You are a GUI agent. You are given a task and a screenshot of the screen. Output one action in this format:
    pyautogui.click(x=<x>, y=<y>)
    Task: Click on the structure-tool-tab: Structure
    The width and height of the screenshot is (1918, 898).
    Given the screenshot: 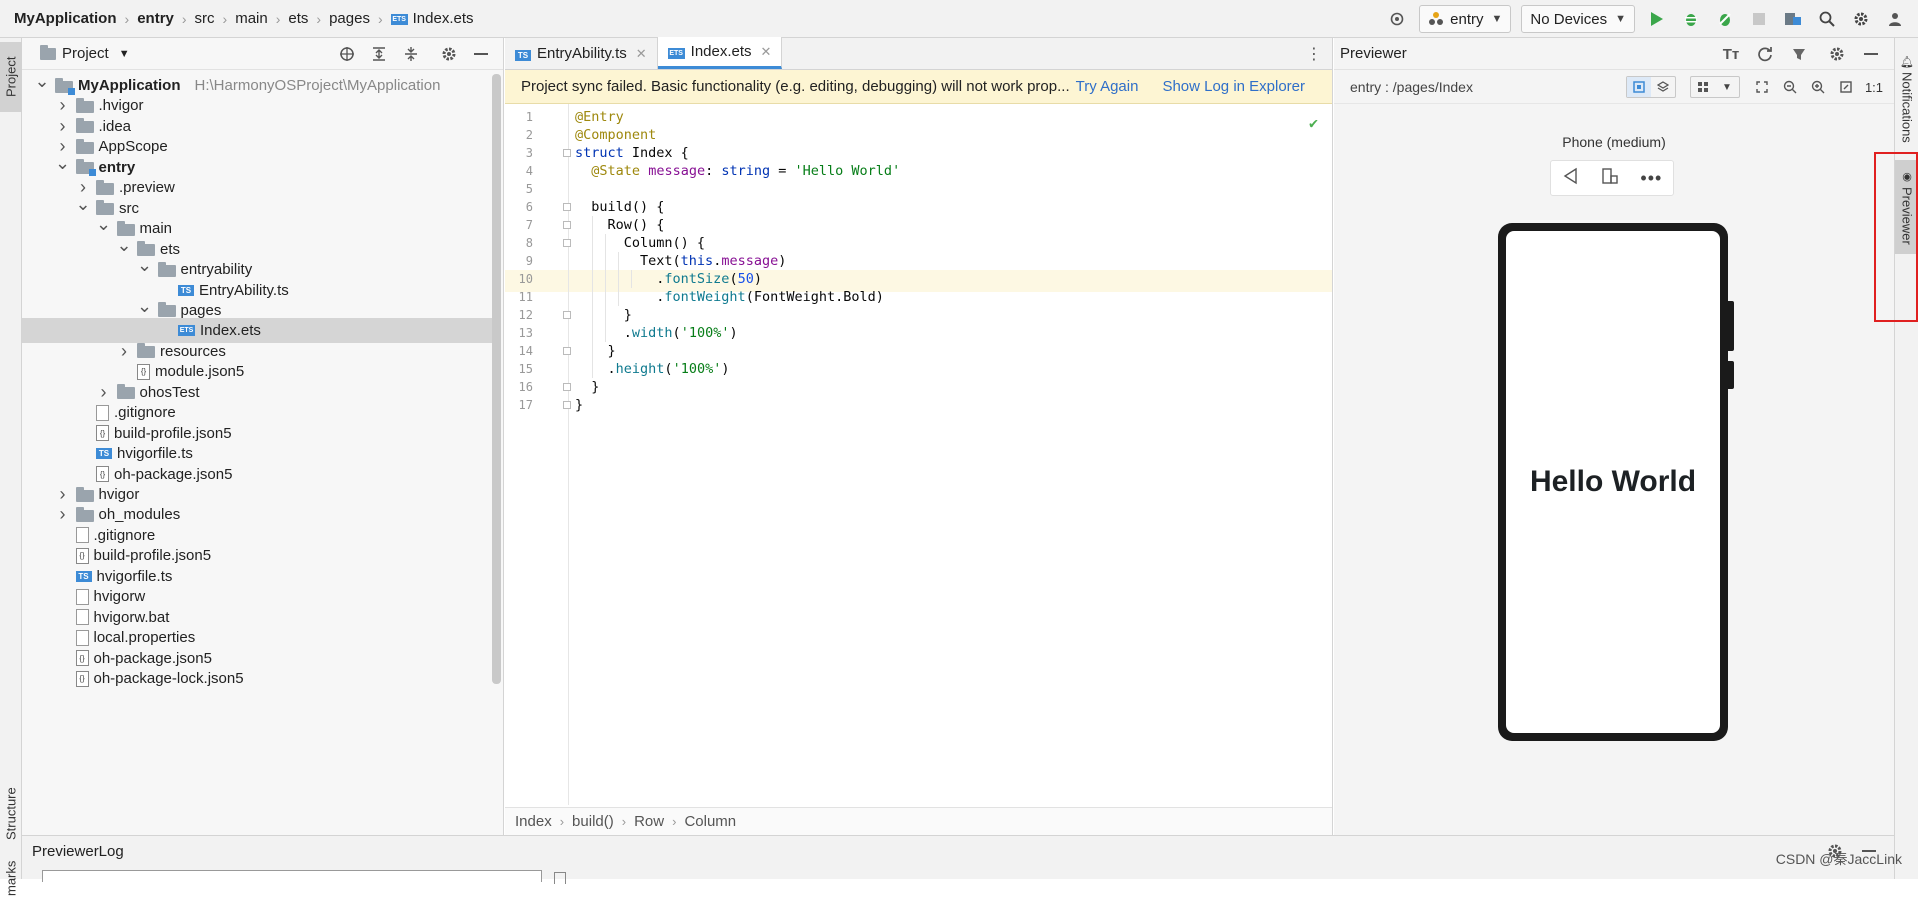 What is the action you would take?
    pyautogui.click(x=11, y=814)
    